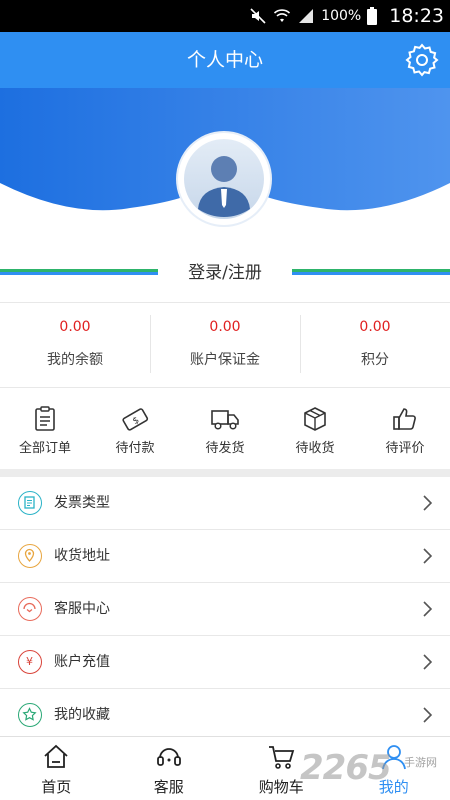  Describe the element at coordinates (375, 345) in the screenshot. I see `stat-points: 0.00 积分` at that location.